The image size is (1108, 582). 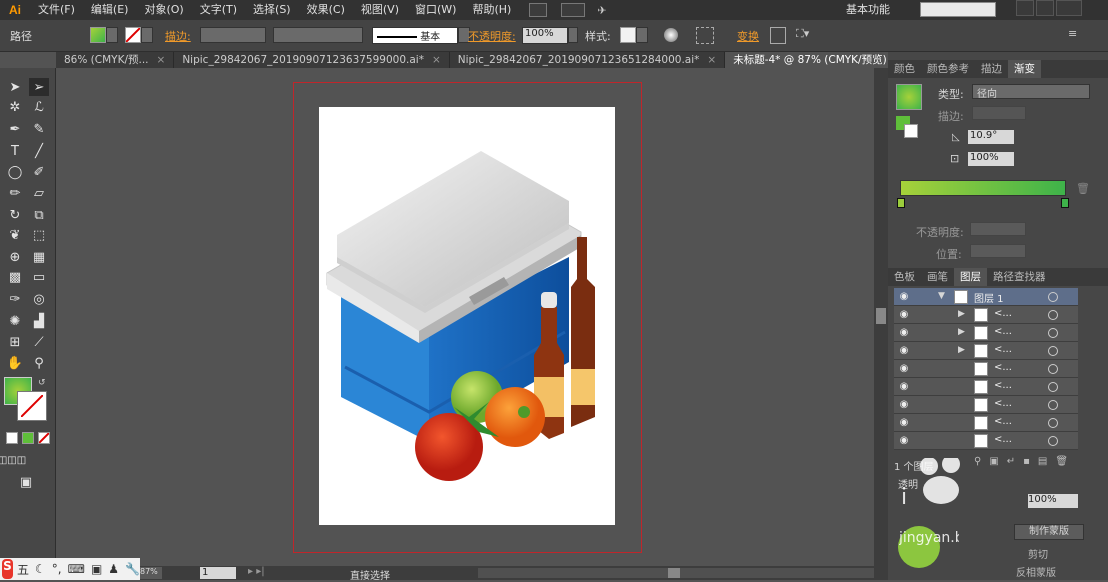 I want to click on maximize-button, so click(x=1045, y=8).